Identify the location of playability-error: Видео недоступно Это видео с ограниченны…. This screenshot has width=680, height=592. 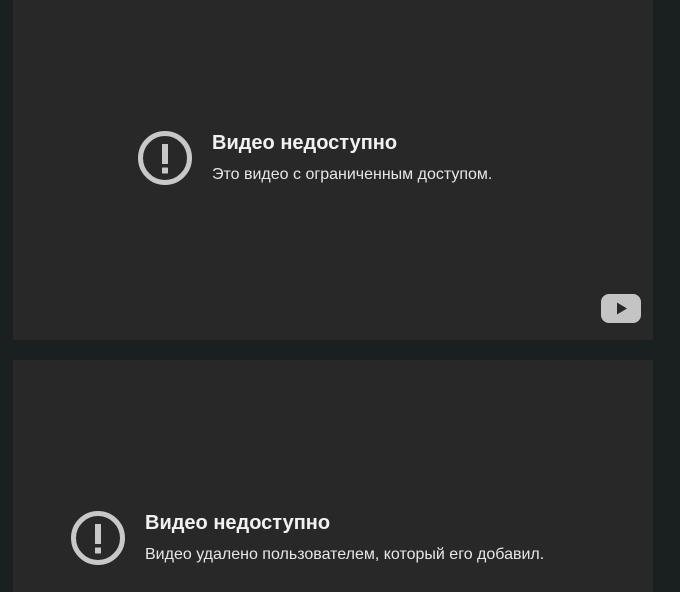
(314, 158).